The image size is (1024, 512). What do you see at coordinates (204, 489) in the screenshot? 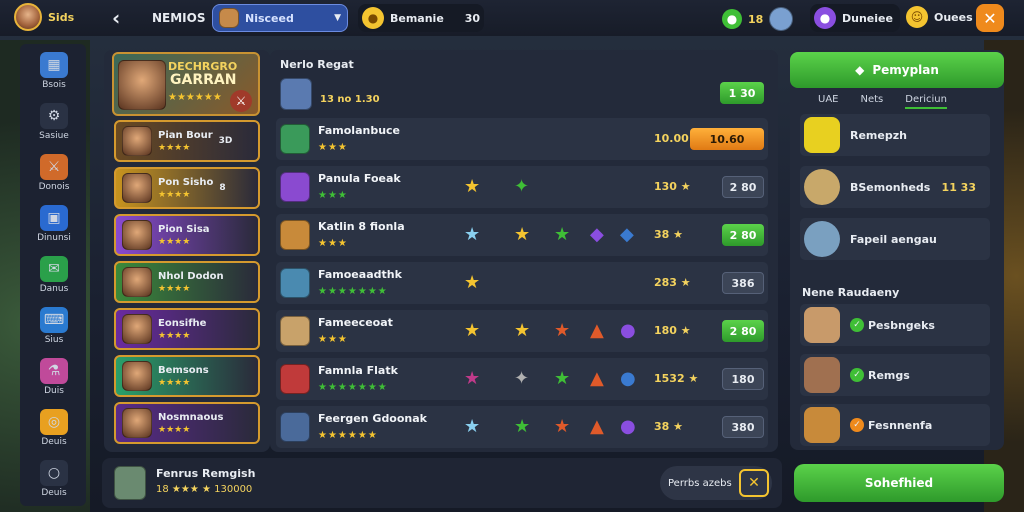
I see `bottom-meta: 18 ★★★ ★ 130000` at bounding box center [204, 489].